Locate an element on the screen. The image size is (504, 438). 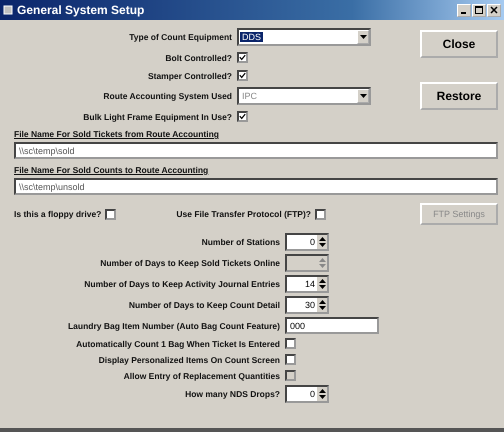
field-label: Bulk Light Frame Equipment In Use? is located at coordinates (157, 117).